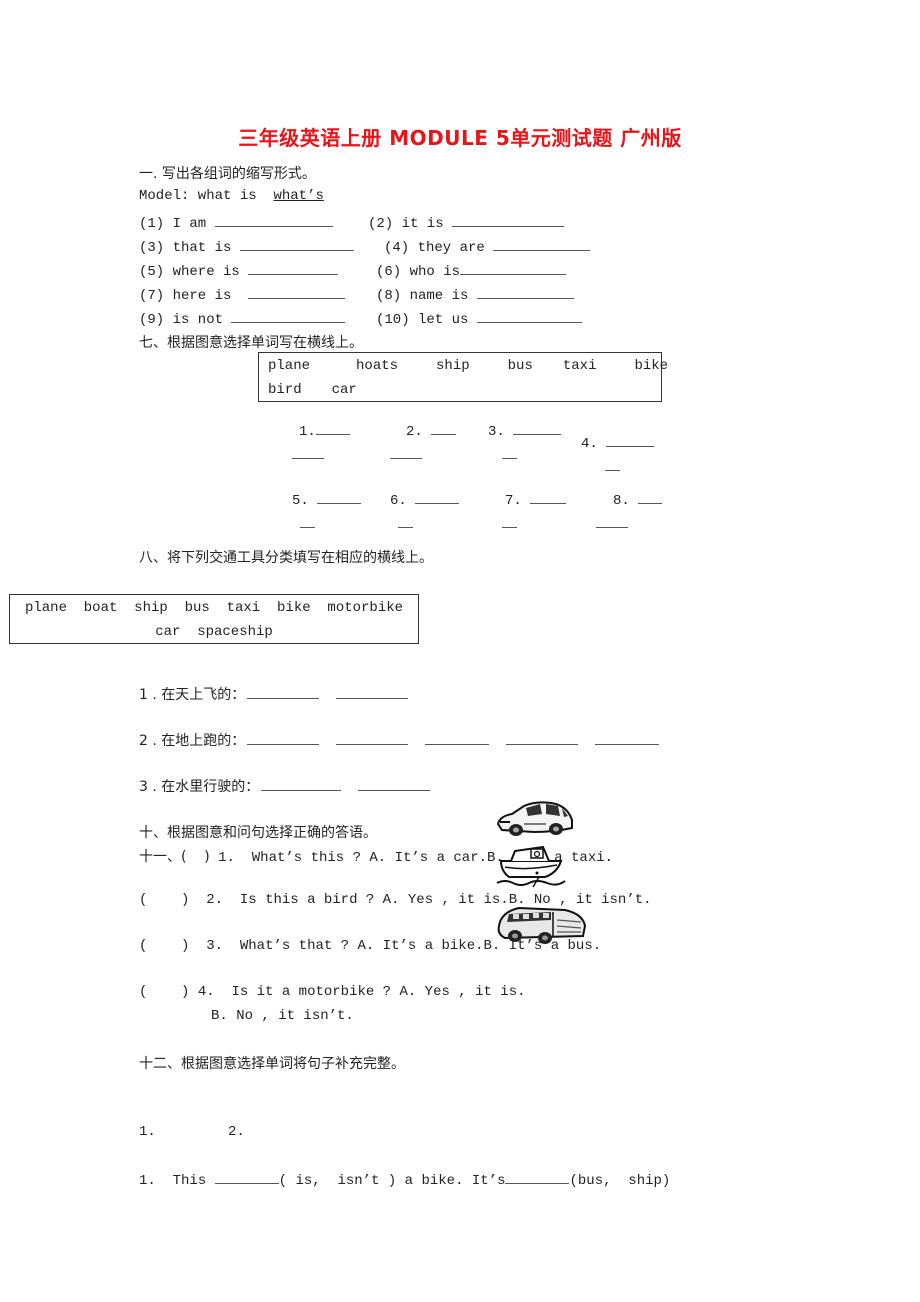 The image size is (920, 1302). Describe the element at coordinates (422, 296) in the screenshot. I see `abbr-label: (8) name is` at that location.